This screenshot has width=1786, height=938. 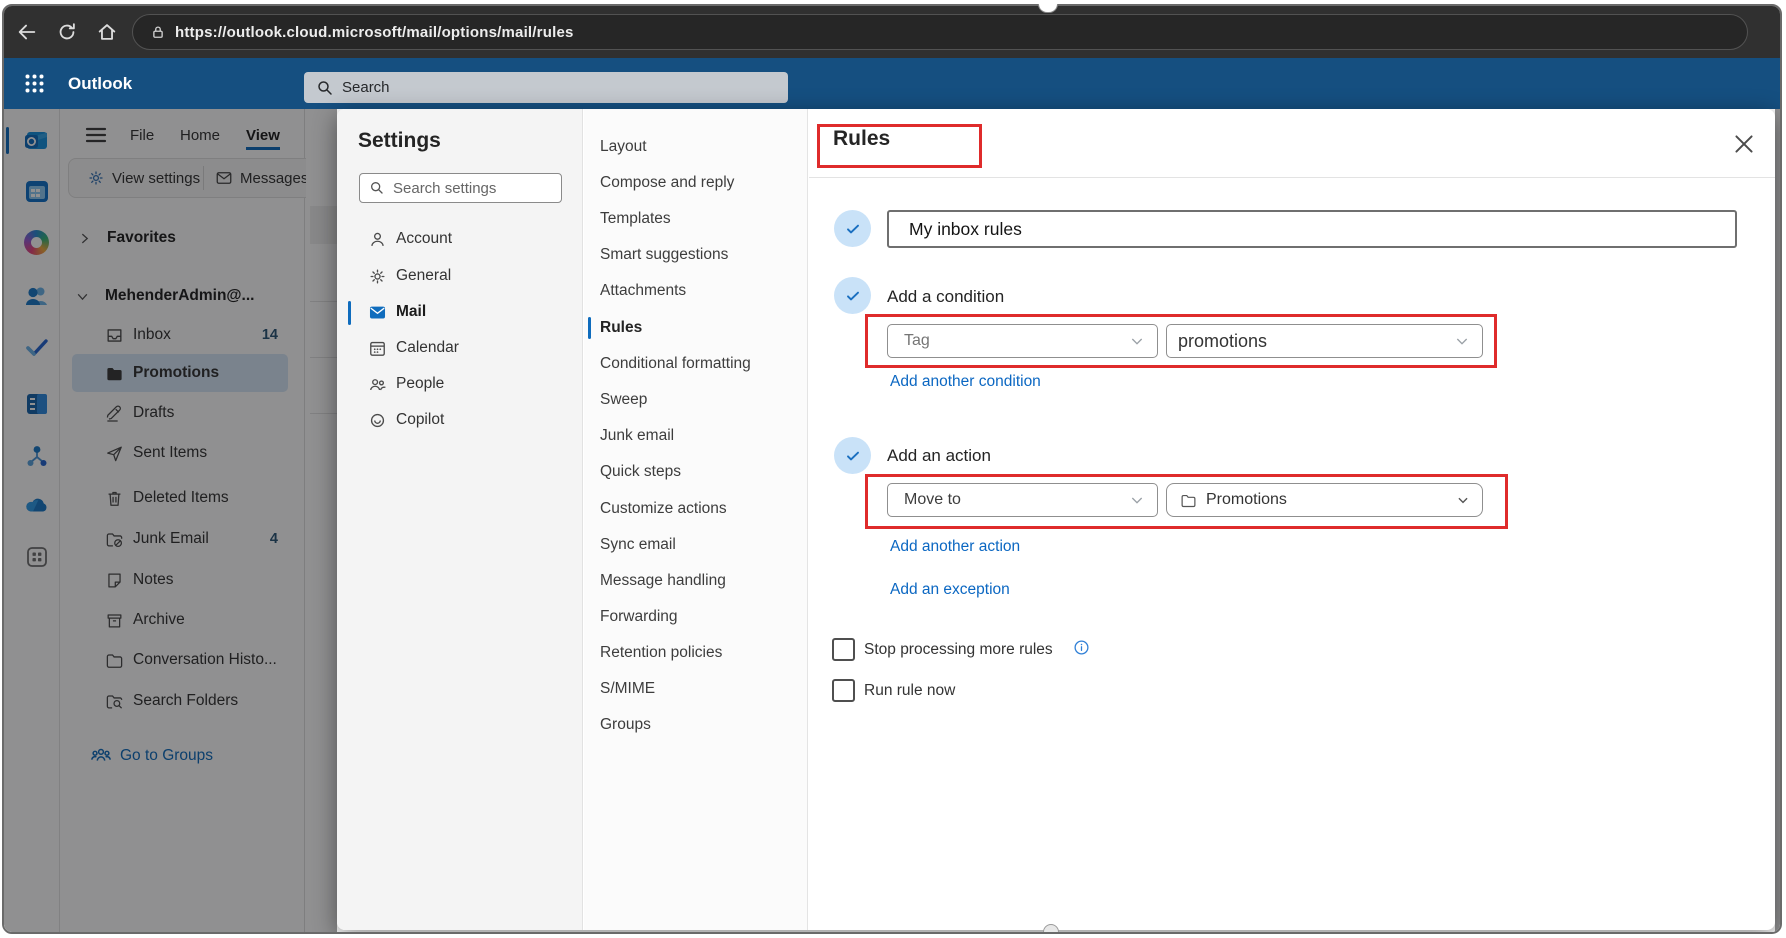 I want to click on home-icon, so click(x=107, y=32).